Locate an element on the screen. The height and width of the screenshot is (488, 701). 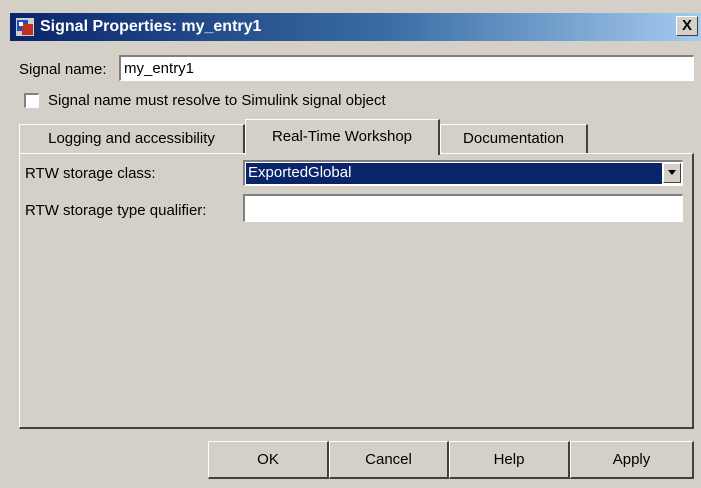
cancel-button: Cancel is located at coordinates (389, 460).